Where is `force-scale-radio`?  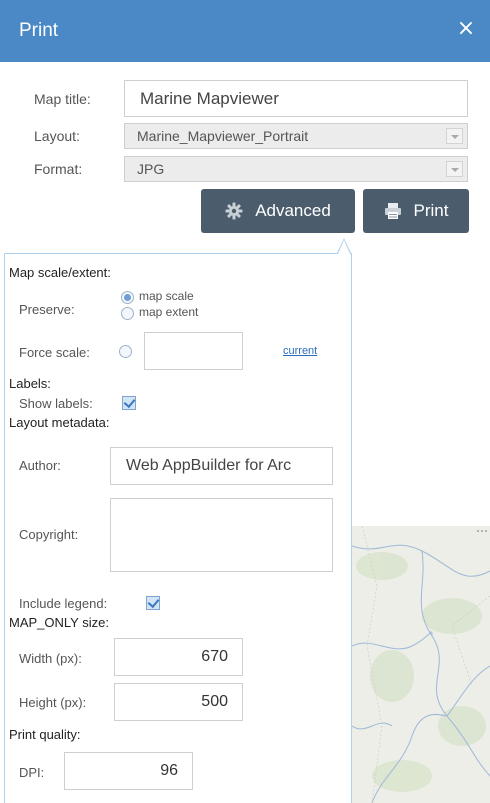 force-scale-radio is located at coordinates (125, 351).